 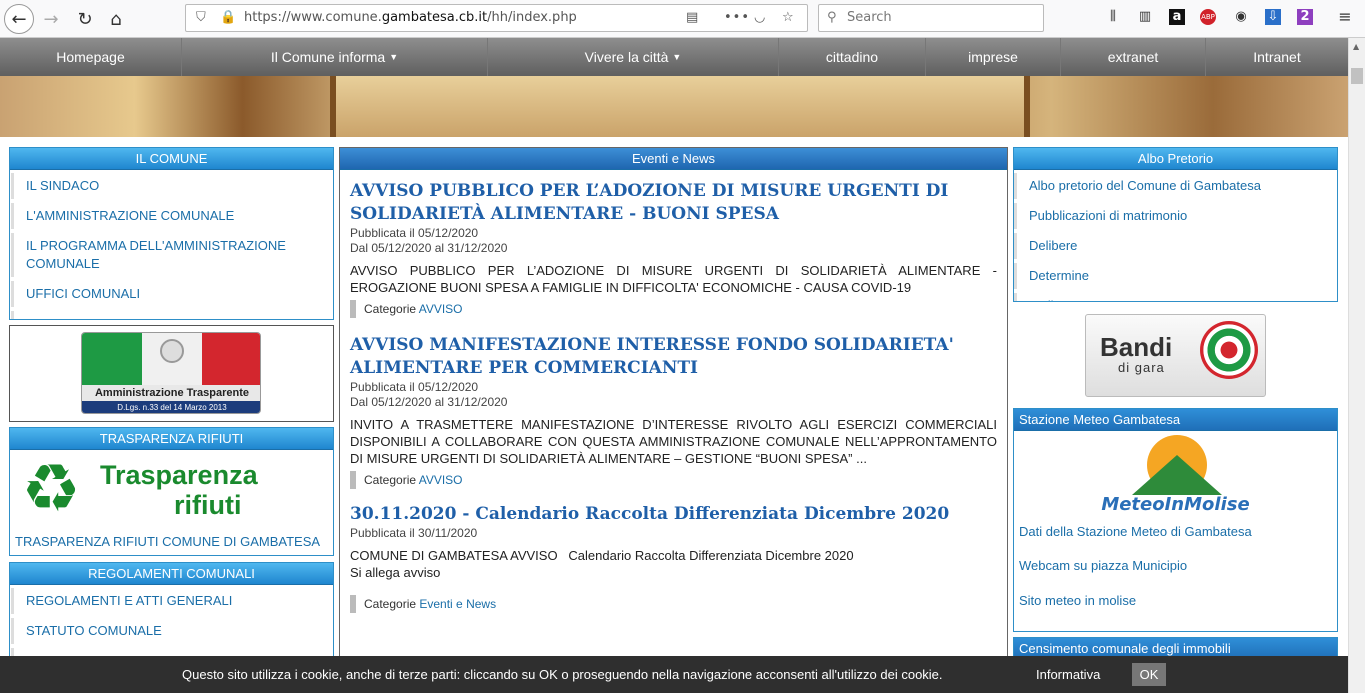 I want to click on mountain-icon, so click(x=1177, y=475).